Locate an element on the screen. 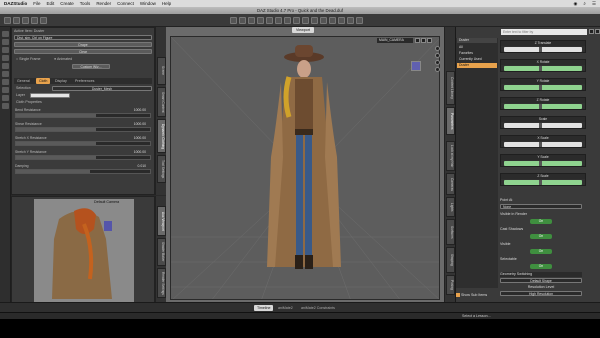 The width and height of the screenshot is (600, 338). tab-cameras: Cameras is located at coordinates (450, 184).